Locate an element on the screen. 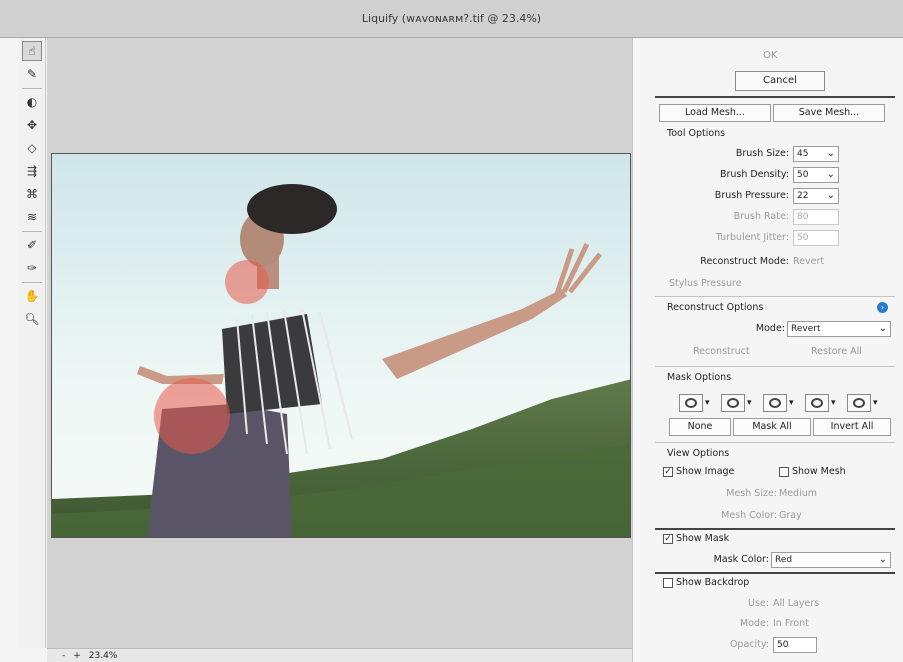 This screenshot has width=903, height=662. brush-size-field: 45 ⌄ is located at coordinates (816, 154).